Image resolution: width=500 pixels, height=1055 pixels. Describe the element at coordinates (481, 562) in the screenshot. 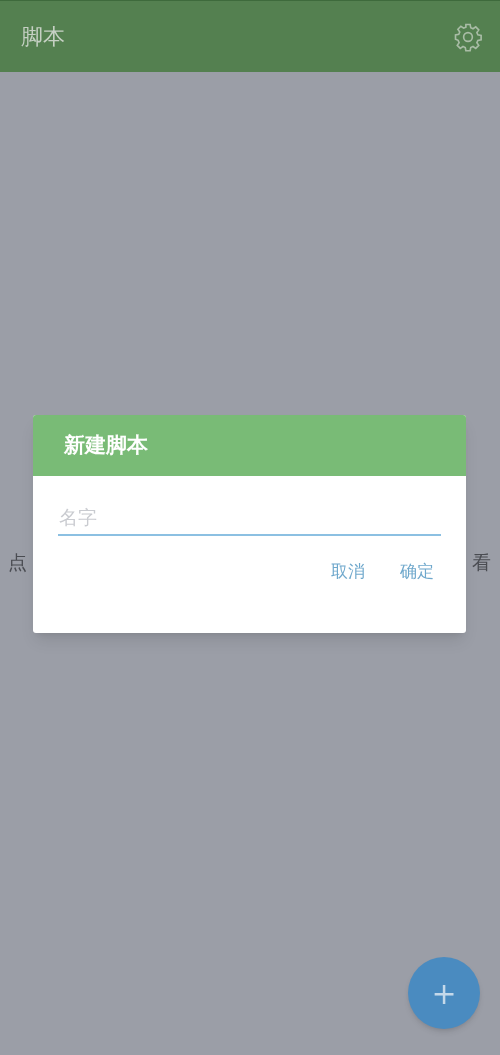

I see `hint-text: 看` at that location.